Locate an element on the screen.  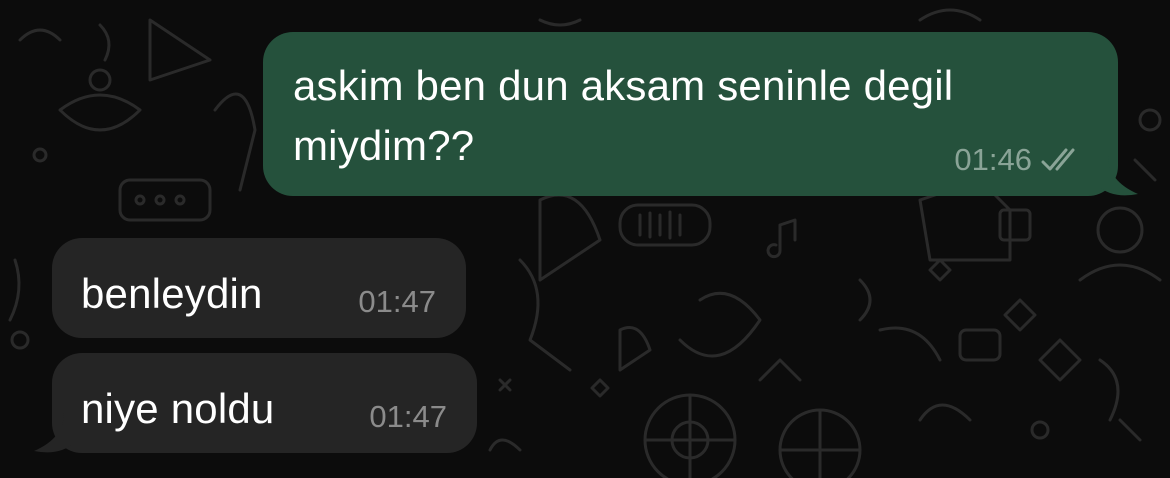
incoming-bubble-tail is located at coordinates (54, 433).